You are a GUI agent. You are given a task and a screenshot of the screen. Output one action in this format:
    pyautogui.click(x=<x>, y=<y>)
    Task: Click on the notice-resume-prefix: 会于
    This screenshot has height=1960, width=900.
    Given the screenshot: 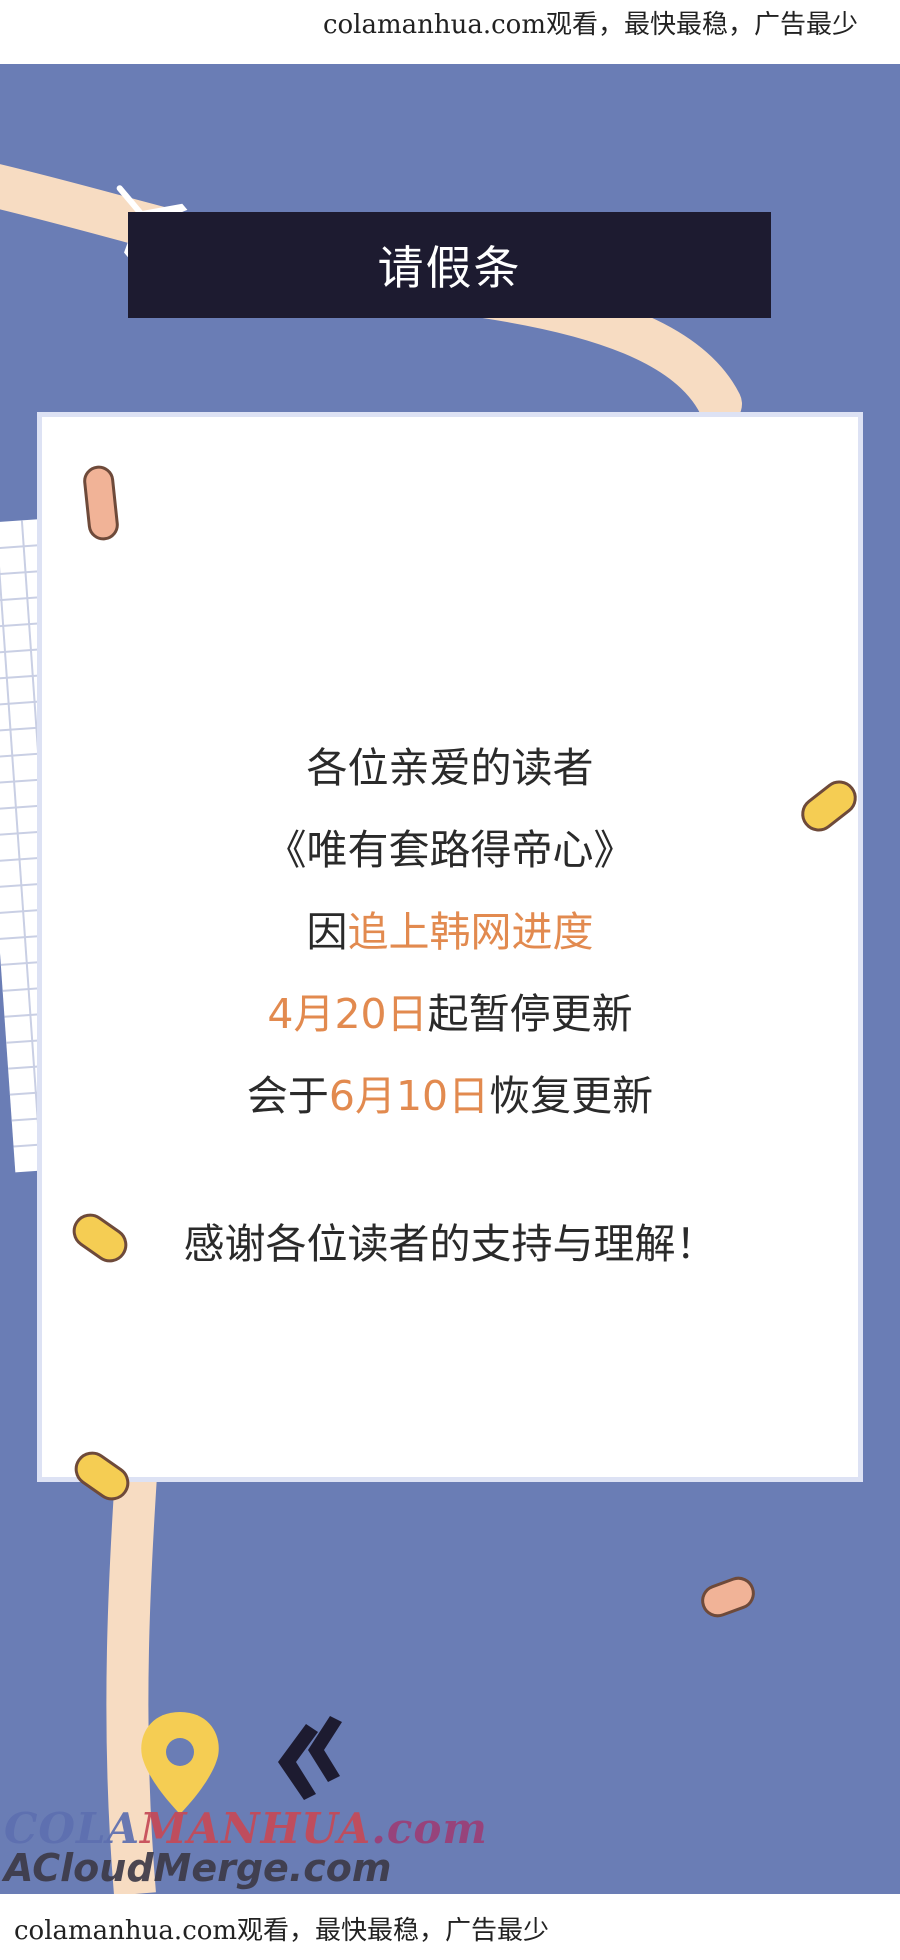 What is the action you would take?
    pyautogui.click(x=287, y=1096)
    